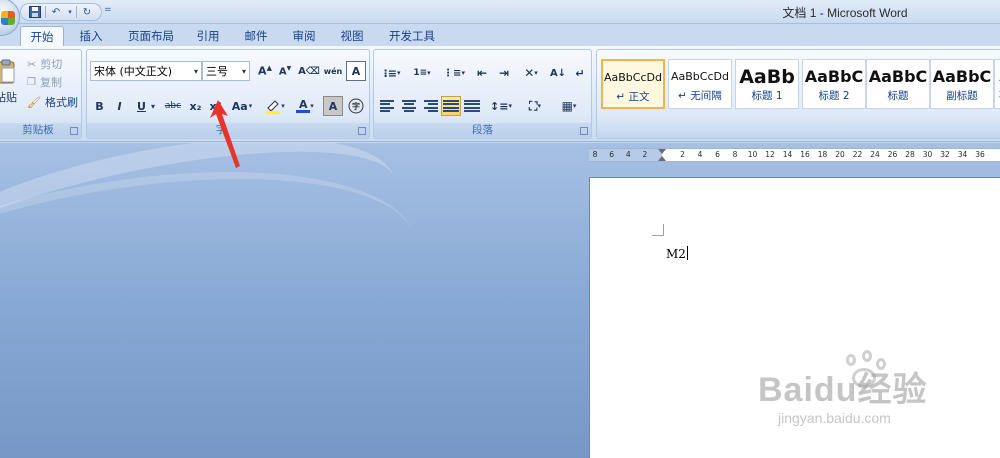  What do you see at coordinates (74, 131) in the screenshot?
I see `clipboard-dialog-launcher-icon` at bounding box center [74, 131].